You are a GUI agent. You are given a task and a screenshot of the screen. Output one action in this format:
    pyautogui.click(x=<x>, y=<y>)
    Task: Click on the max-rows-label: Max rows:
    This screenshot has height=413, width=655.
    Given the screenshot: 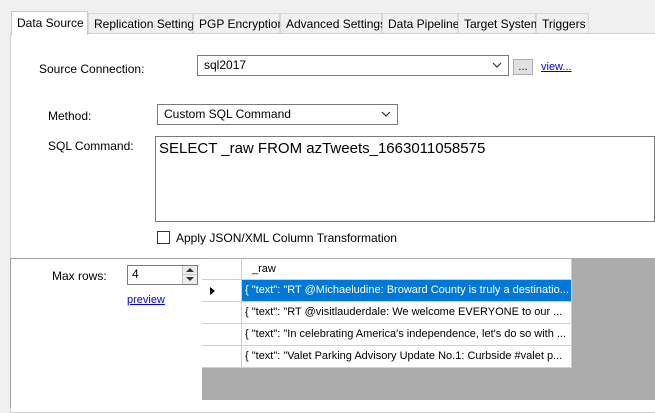 What is the action you would take?
    pyautogui.click(x=79, y=276)
    